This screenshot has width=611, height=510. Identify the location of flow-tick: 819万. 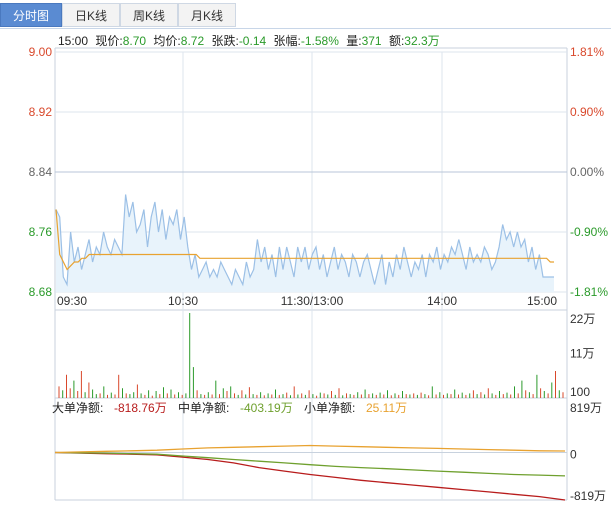
(586, 408).